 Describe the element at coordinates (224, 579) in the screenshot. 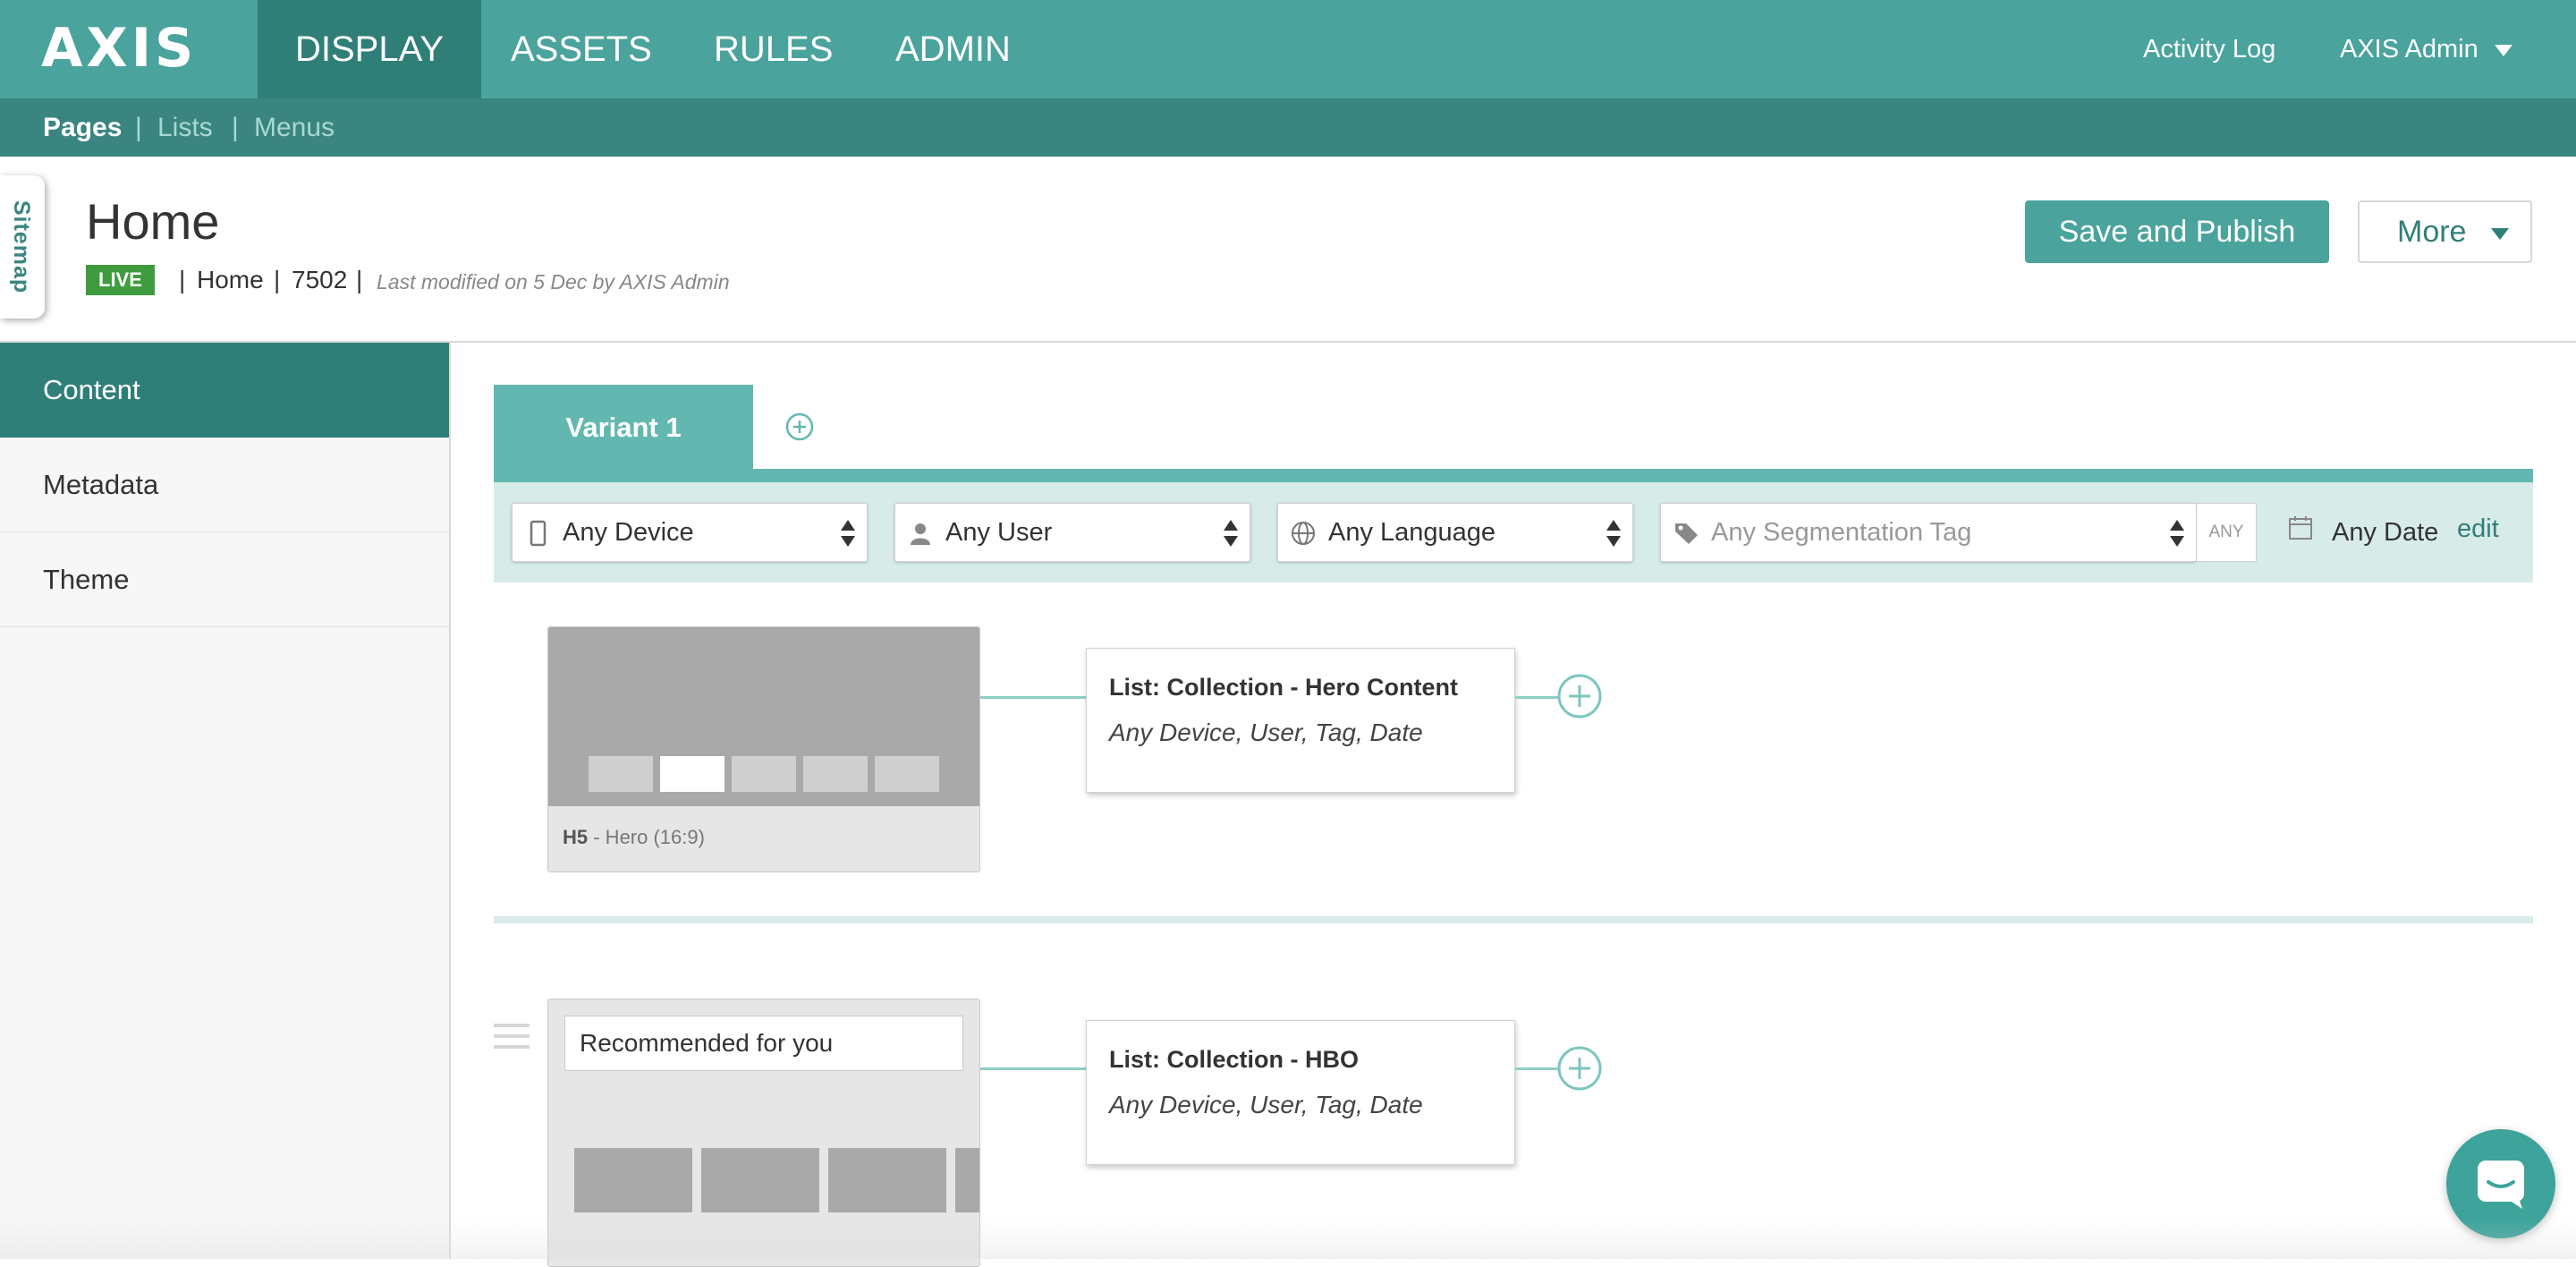

I see `sidebar-item-theme: Theme` at that location.